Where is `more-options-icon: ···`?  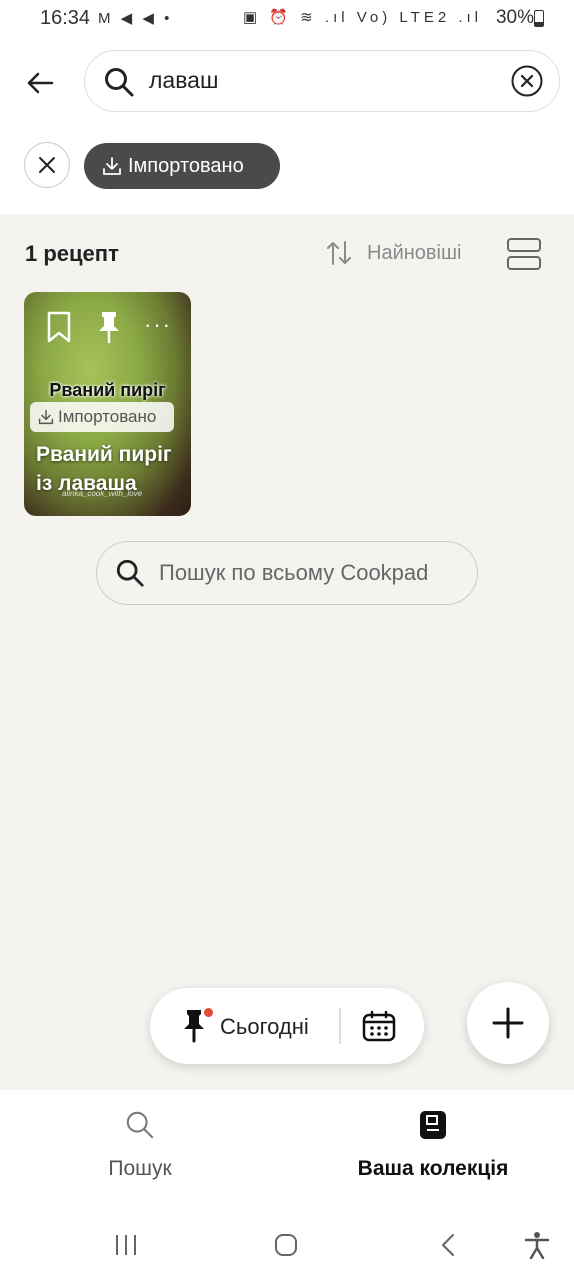
more-options-icon: ··· is located at coordinates (158, 325).